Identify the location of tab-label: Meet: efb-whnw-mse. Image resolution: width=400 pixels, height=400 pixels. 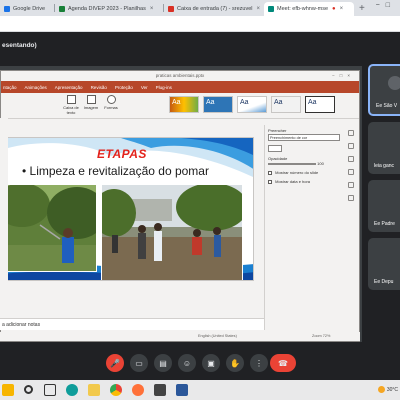
(303, 9).